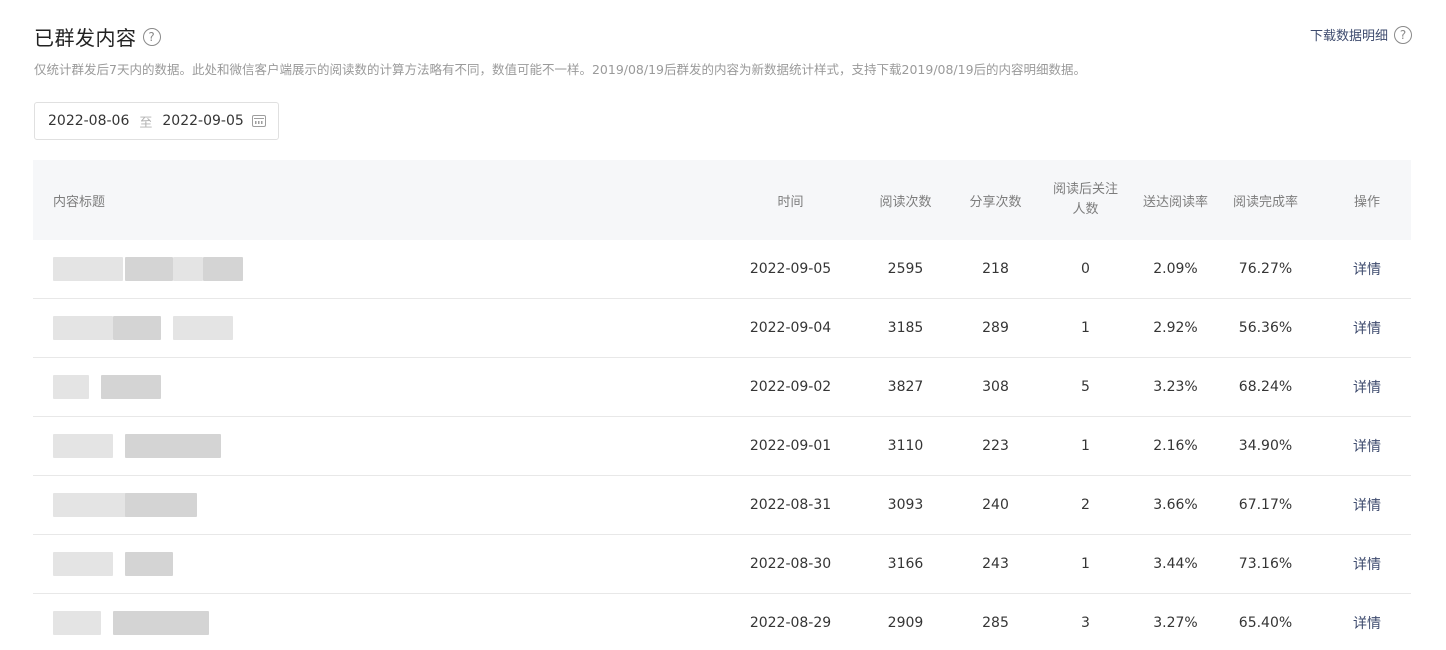 The image size is (1446, 650). What do you see at coordinates (1175, 269) in the screenshot?
I see `cell-delivery-rate: 2.09%` at bounding box center [1175, 269].